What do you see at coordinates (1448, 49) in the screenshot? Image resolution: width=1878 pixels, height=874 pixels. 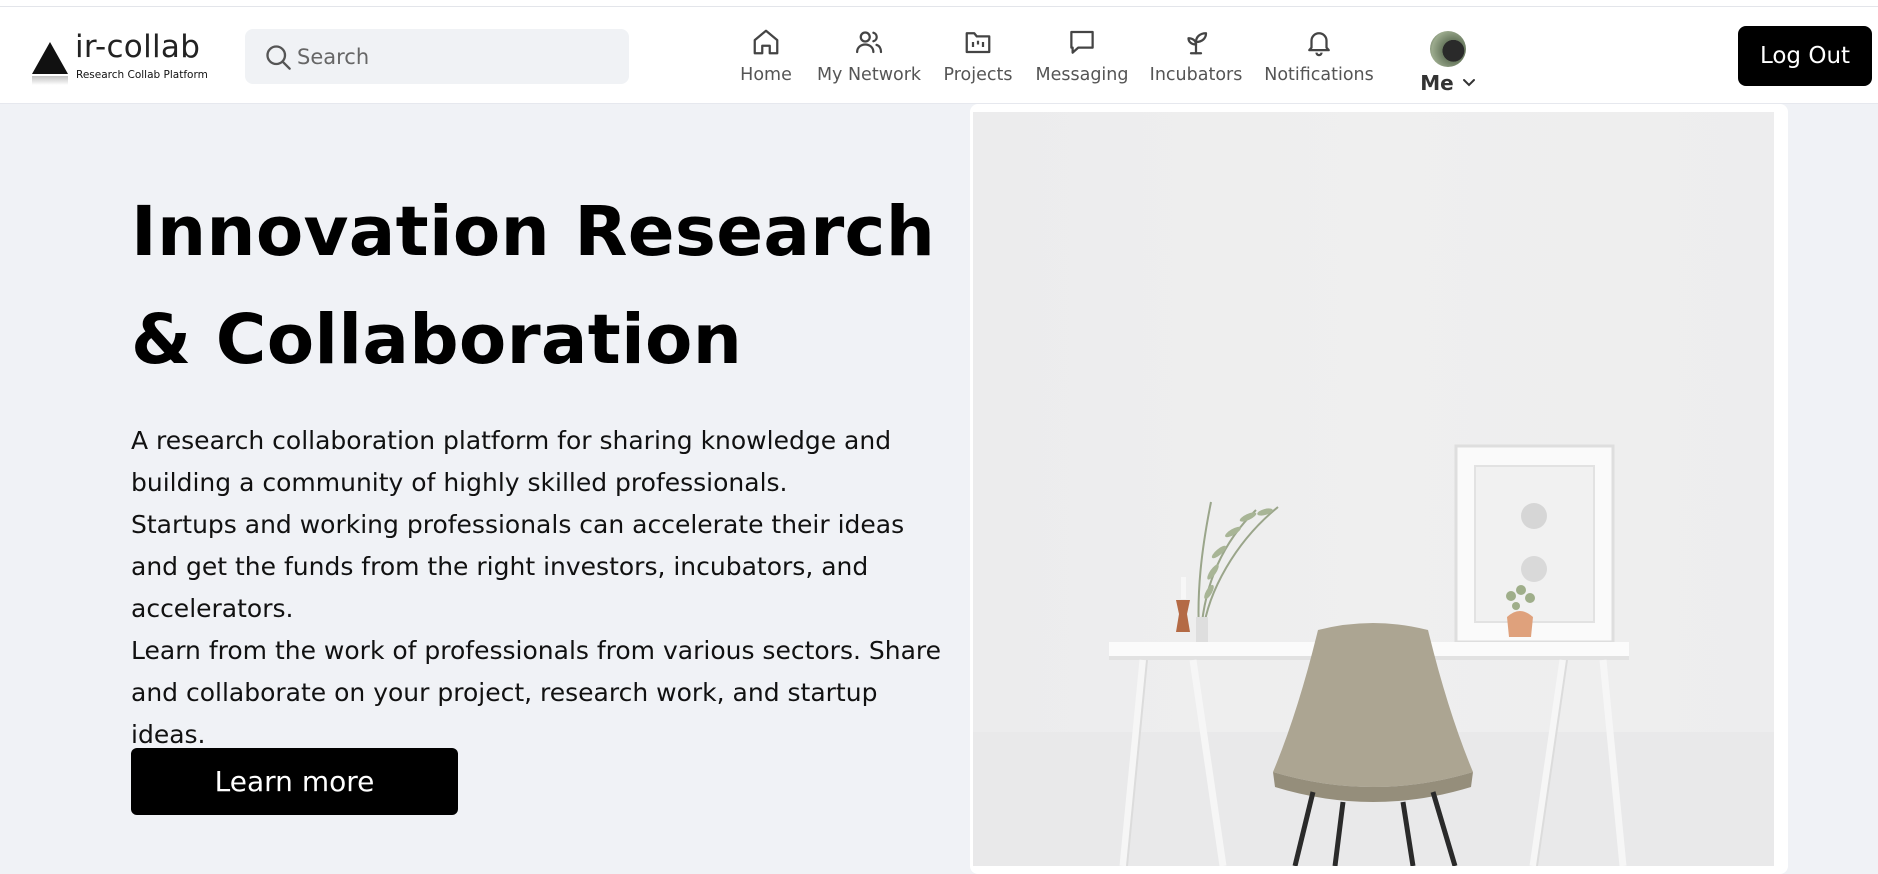 I see `avatar` at bounding box center [1448, 49].